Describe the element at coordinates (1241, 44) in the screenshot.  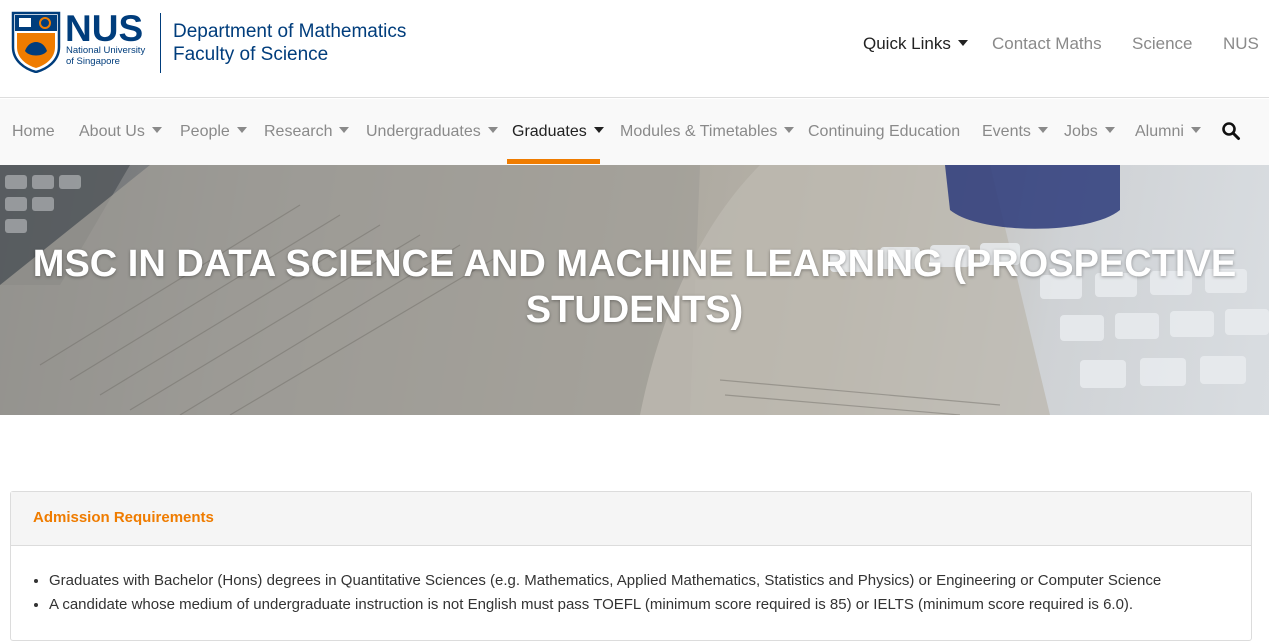
I see `top-link-nus: NUS` at that location.